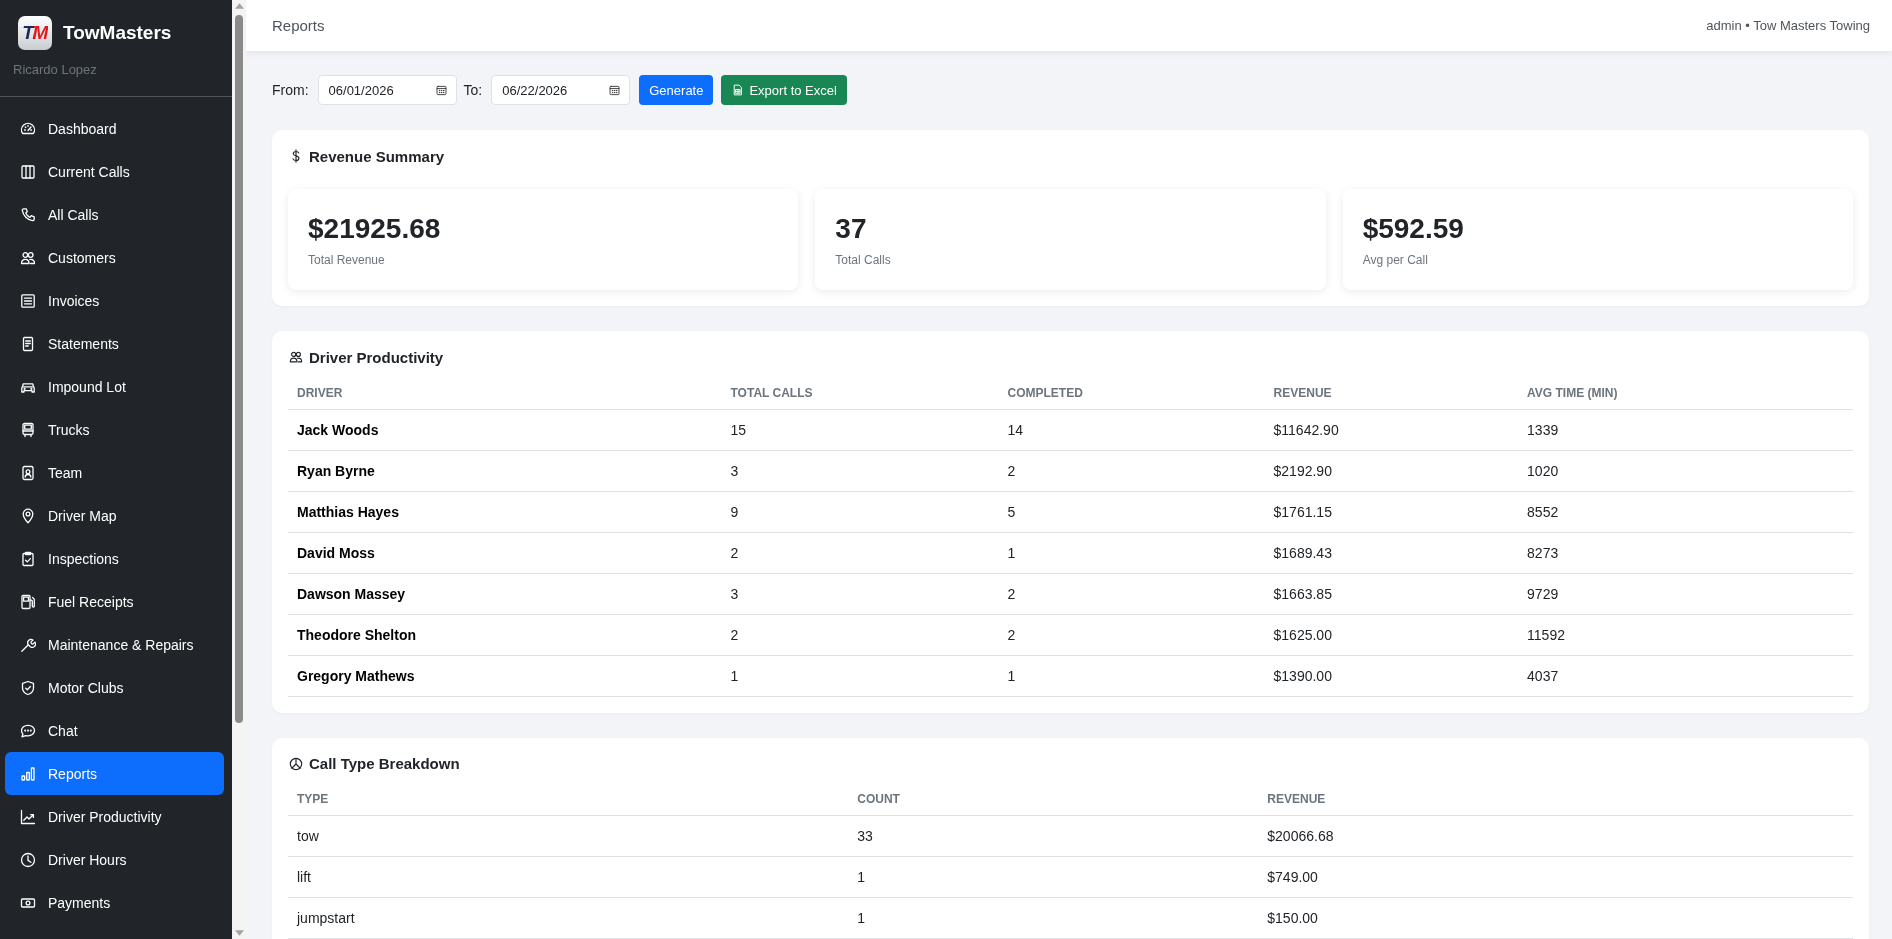  Describe the element at coordinates (505, 429) in the screenshot. I see `table-cell: Jack Woods` at that location.